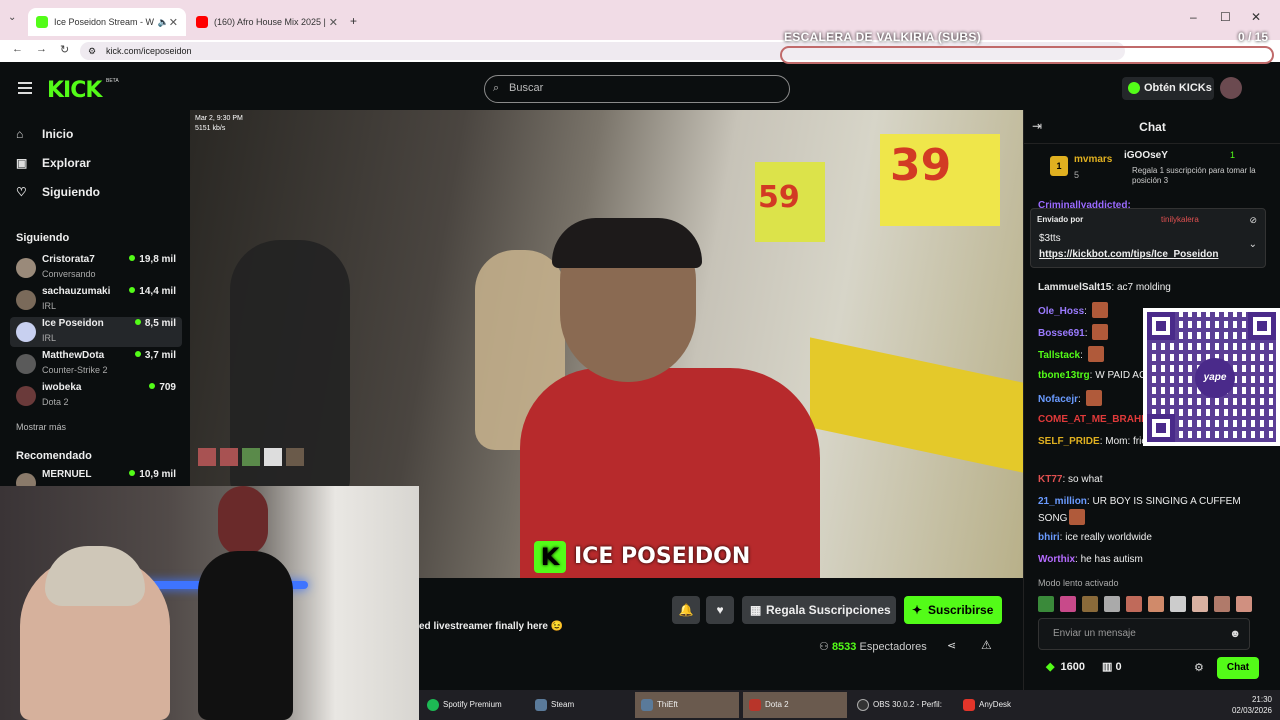 This screenshot has height=720, width=1280. I want to click on channel-item: sachauzumaki IRL 14,4 mil, so click(96, 300).